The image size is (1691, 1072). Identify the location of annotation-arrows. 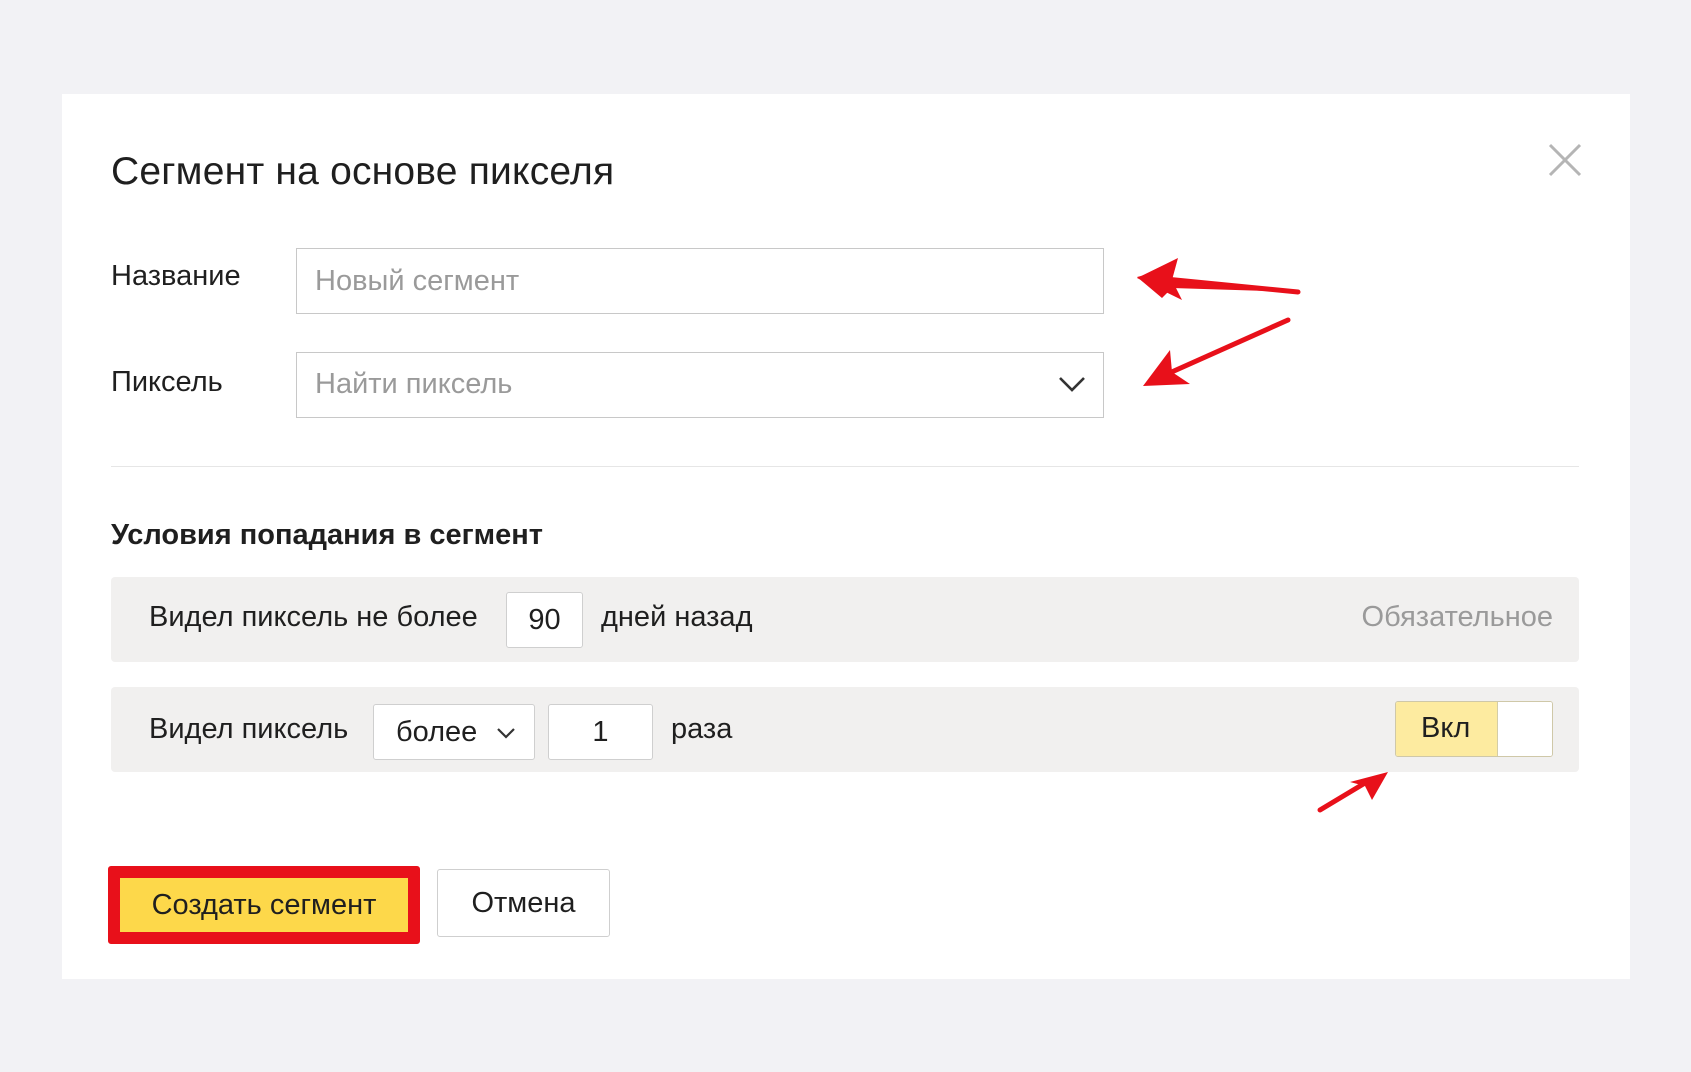
(1262, 535).